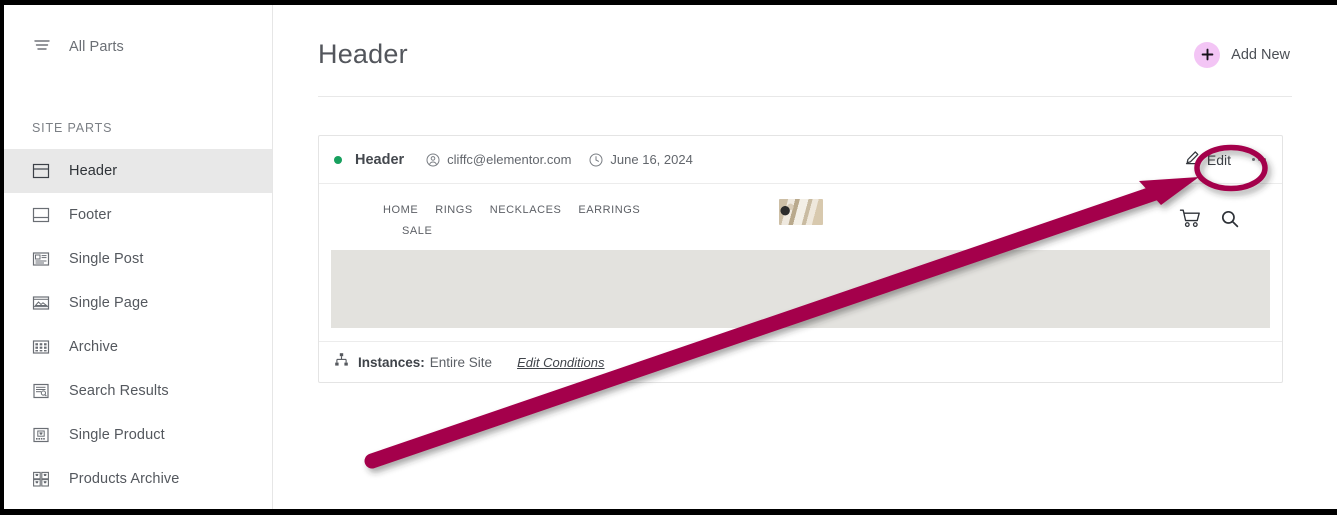 Image resolution: width=1337 pixels, height=515 pixels. What do you see at coordinates (2, 257) in the screenshot?
I see `window-frame-left` at bounding box center [2, 257].